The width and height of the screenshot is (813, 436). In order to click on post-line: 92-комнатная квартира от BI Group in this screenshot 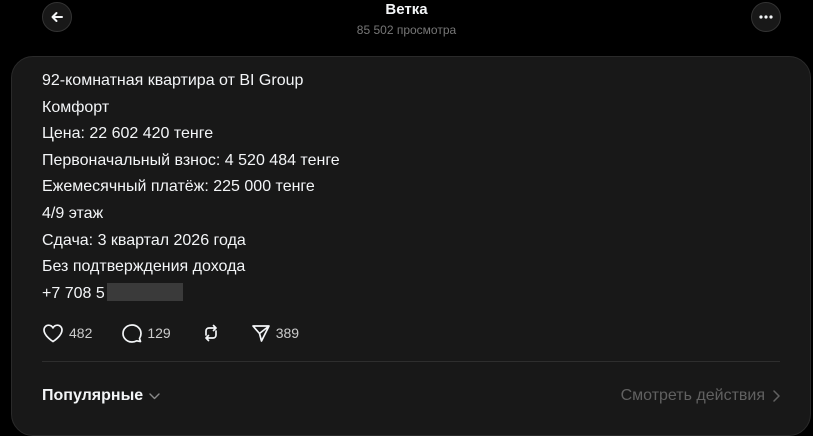, I will do `click(173, 80)`.